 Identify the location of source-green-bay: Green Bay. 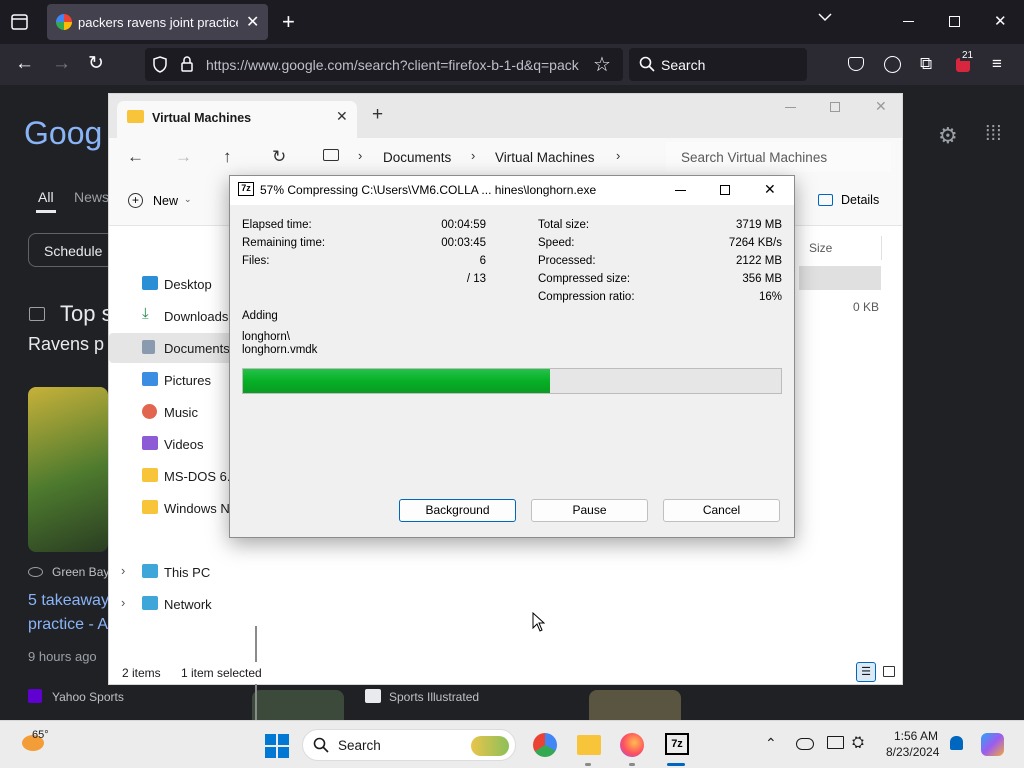
(81, 572).